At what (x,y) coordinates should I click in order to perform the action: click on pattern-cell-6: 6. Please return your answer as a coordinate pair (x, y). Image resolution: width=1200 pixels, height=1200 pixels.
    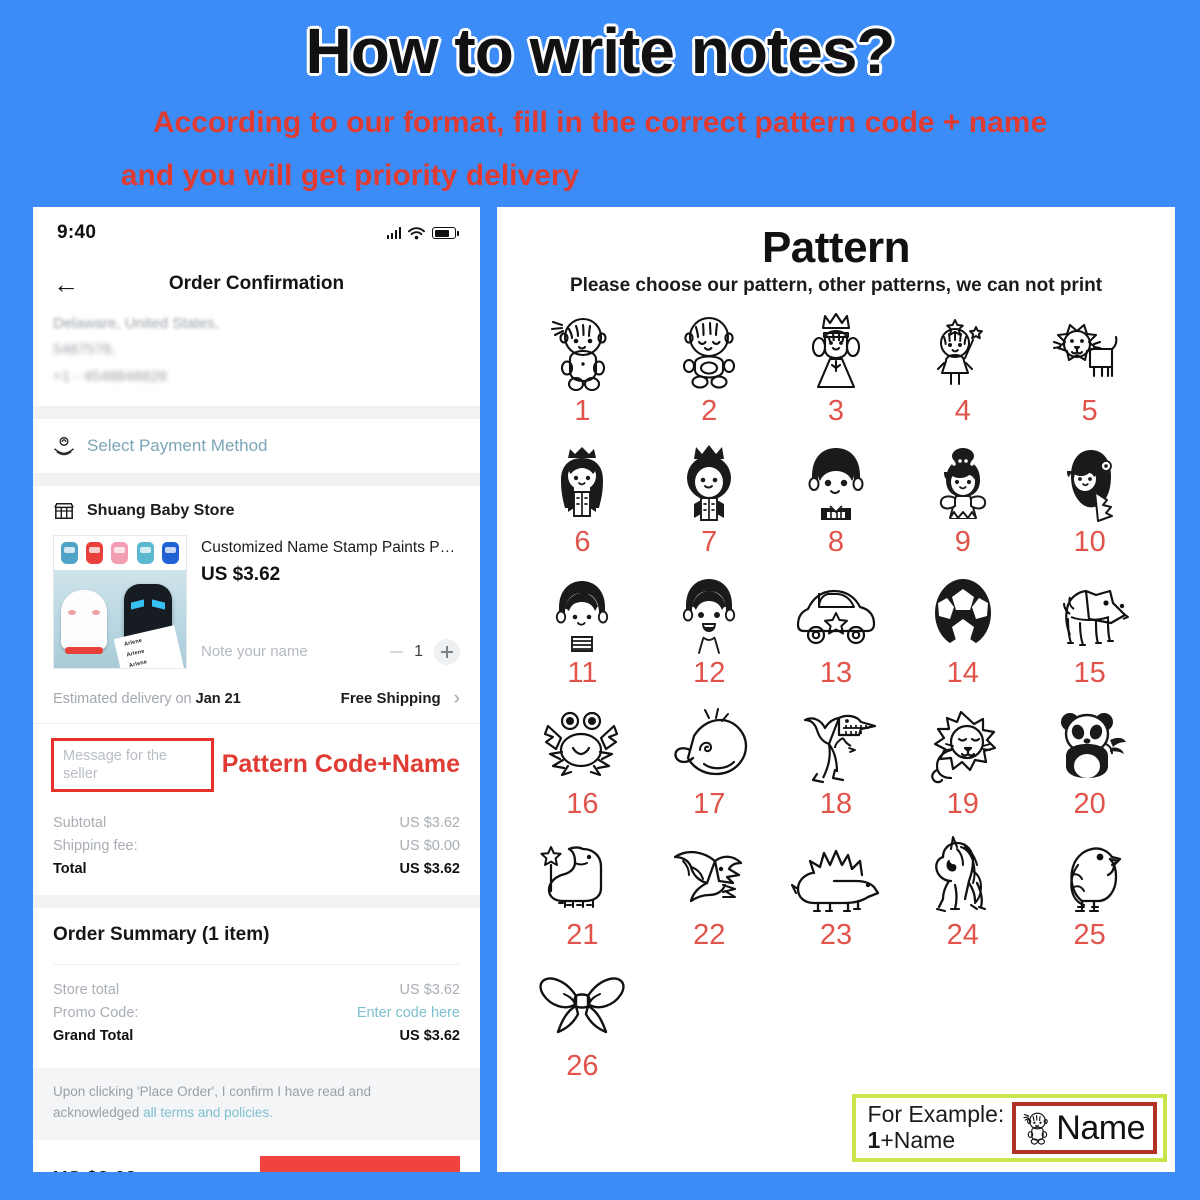
    Looking at the image, I should click on (582, 507).